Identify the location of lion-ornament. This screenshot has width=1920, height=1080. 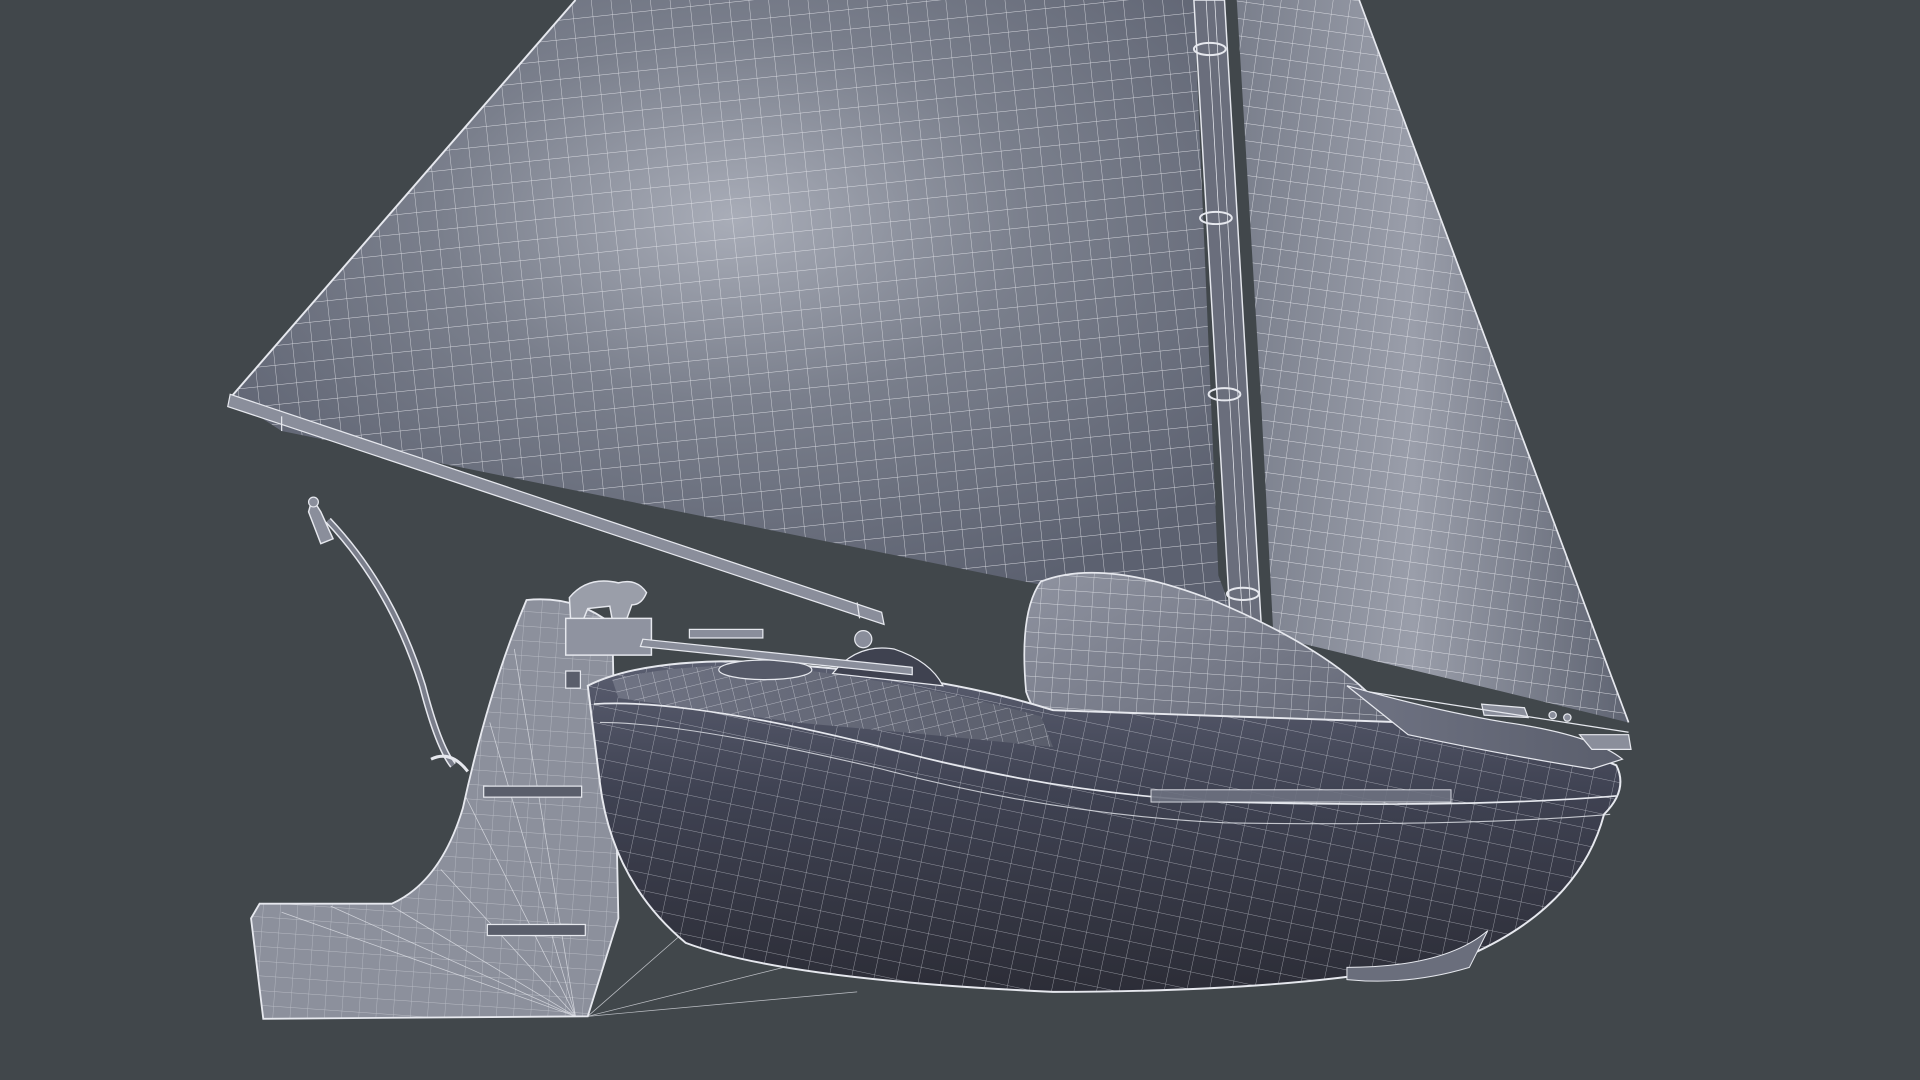
(608, 618).